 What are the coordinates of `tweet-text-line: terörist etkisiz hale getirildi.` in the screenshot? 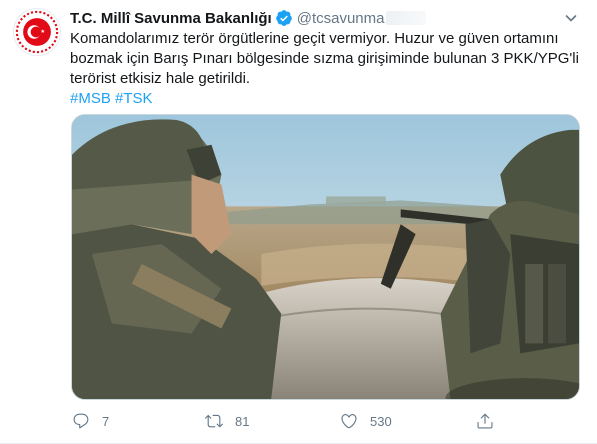 It's located at (160, 78).